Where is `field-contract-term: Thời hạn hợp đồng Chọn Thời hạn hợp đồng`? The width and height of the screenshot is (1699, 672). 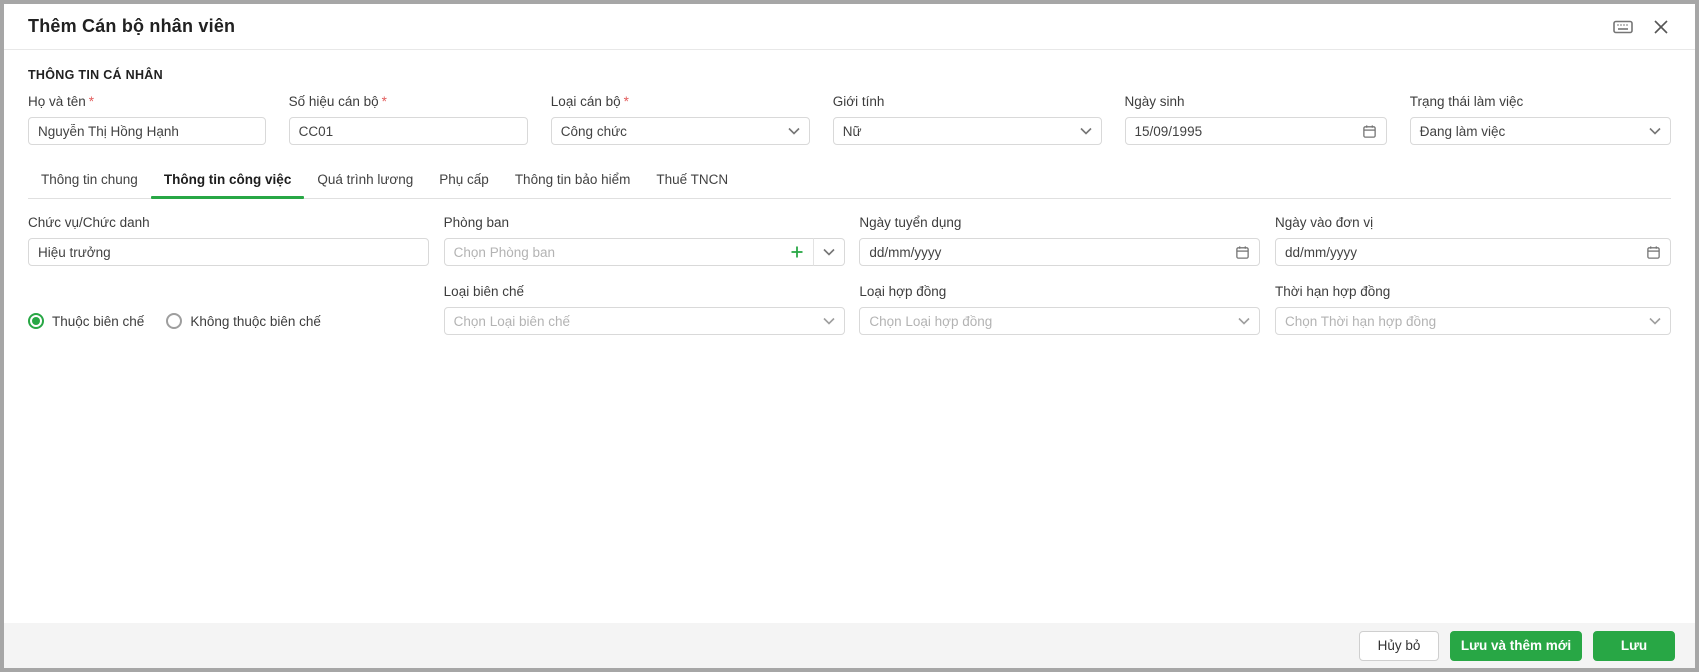
field-contract-term: Thời hạn hợp đồng Chọn Thời hạn hợp đồng is located at coordinates (1473, 309).